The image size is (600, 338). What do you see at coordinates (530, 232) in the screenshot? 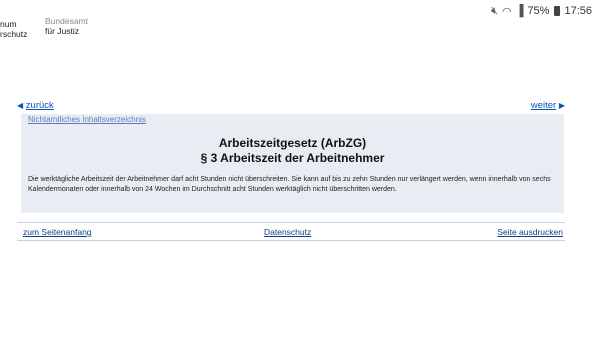
I see `print-page-link: Seite ausdrucken` at bounding box center [530, 232].